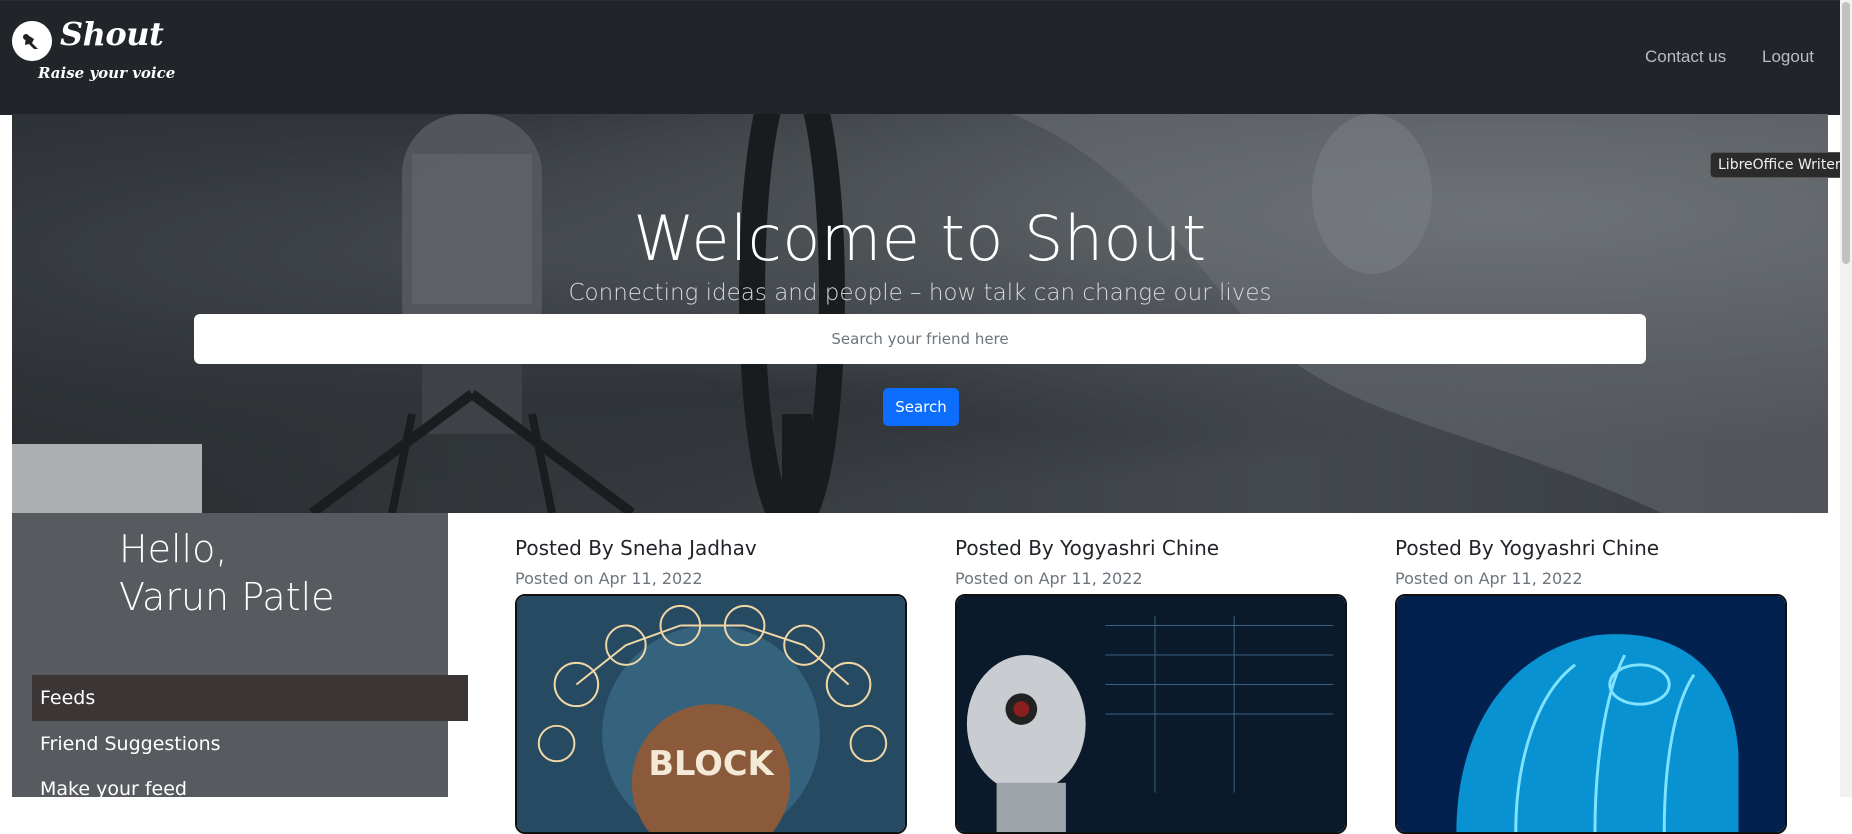  Describe the element at coordinates (250, 698) in the screenshot. I see `sidebar-item-feeds: Feeds` at that location.